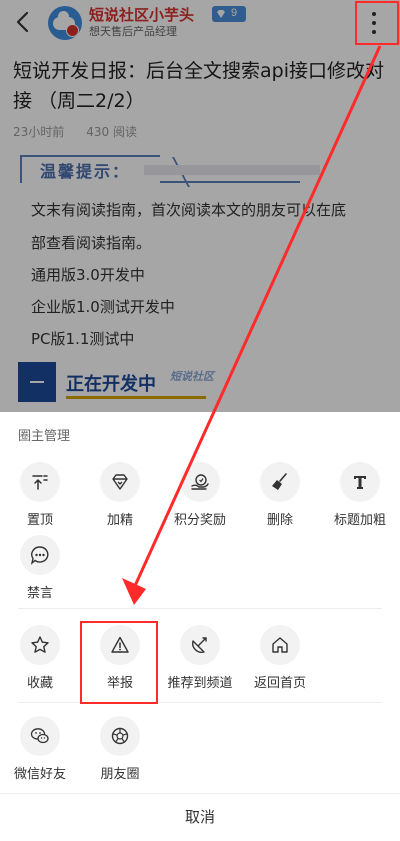 Image resolution: width=400 pixels, height=841 pixels. What do you see at coordinates (39, 774) in the screenshot?
I see `action-label: 微信好友` at bounding box center [39, 774].